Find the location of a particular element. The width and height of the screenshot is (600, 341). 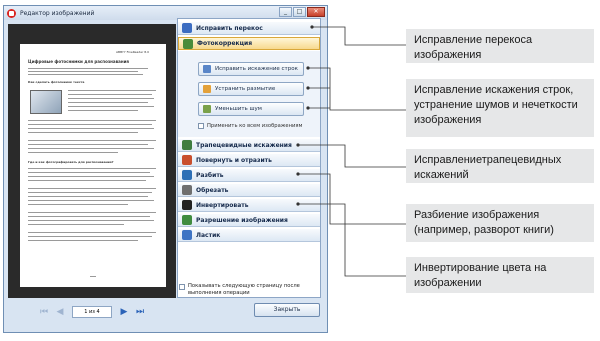

callout-keystone: Исправлениетрапецевидных искажений is located at coordinates (500, 166).